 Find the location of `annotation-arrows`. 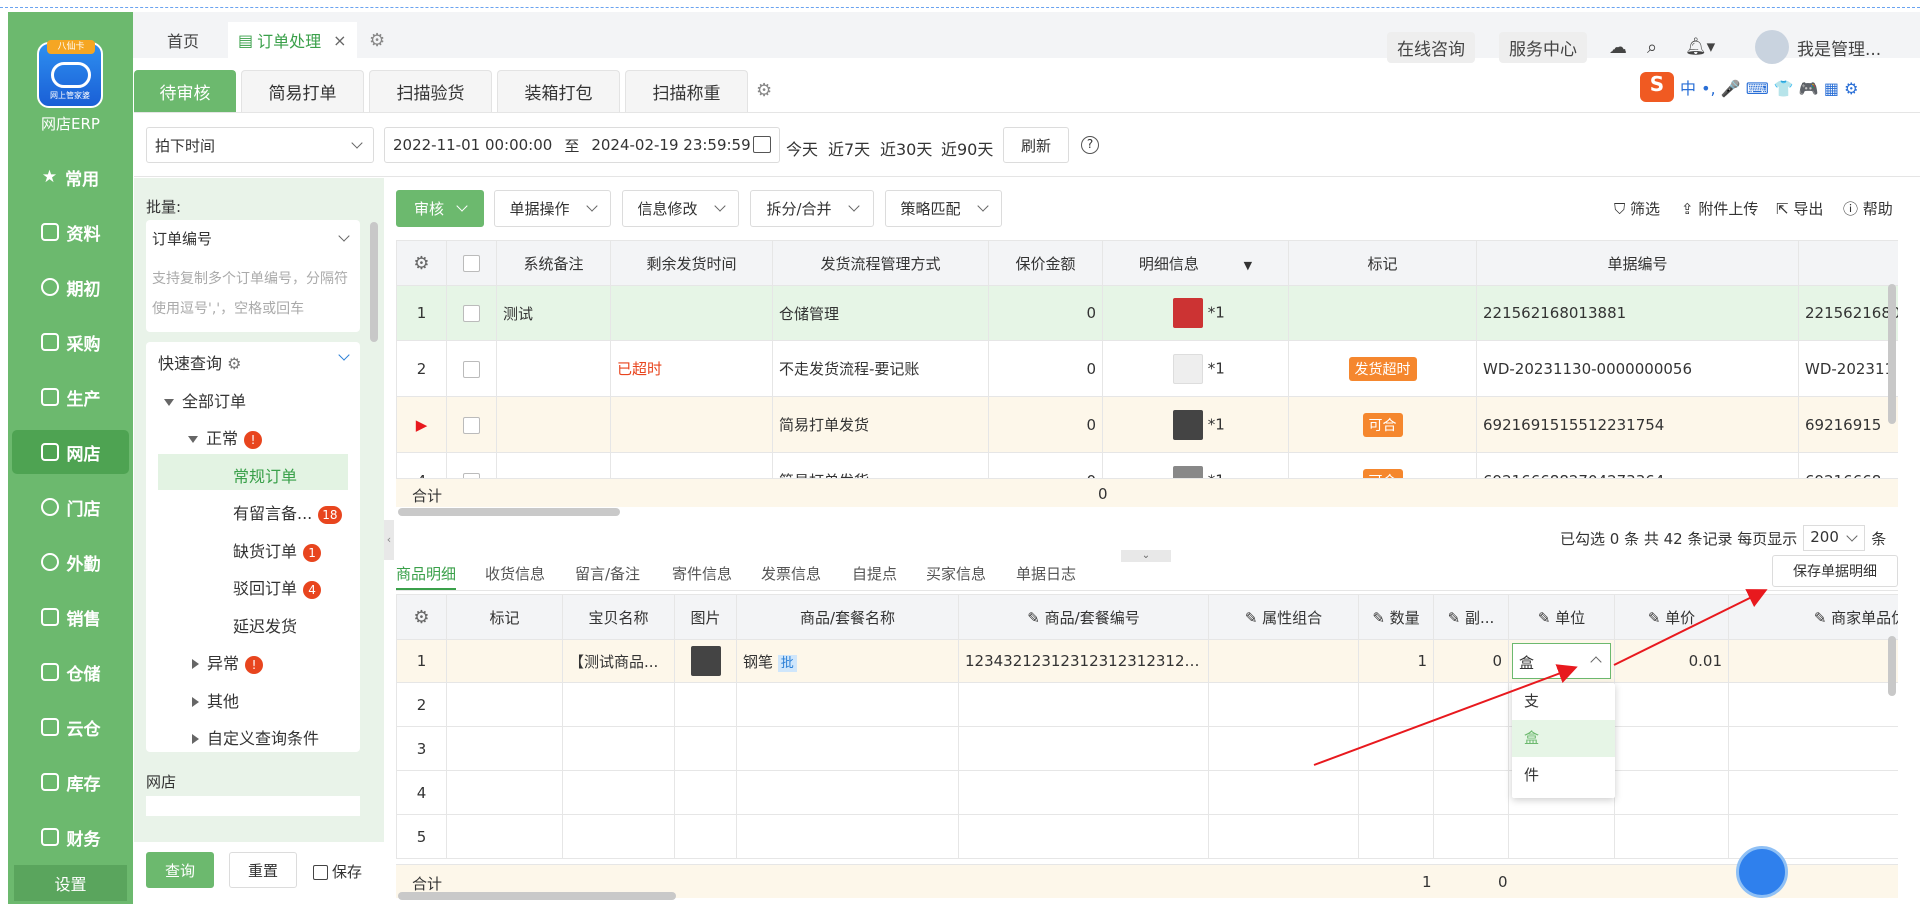

annotation-arrows is located at coordinates (1540, 677).